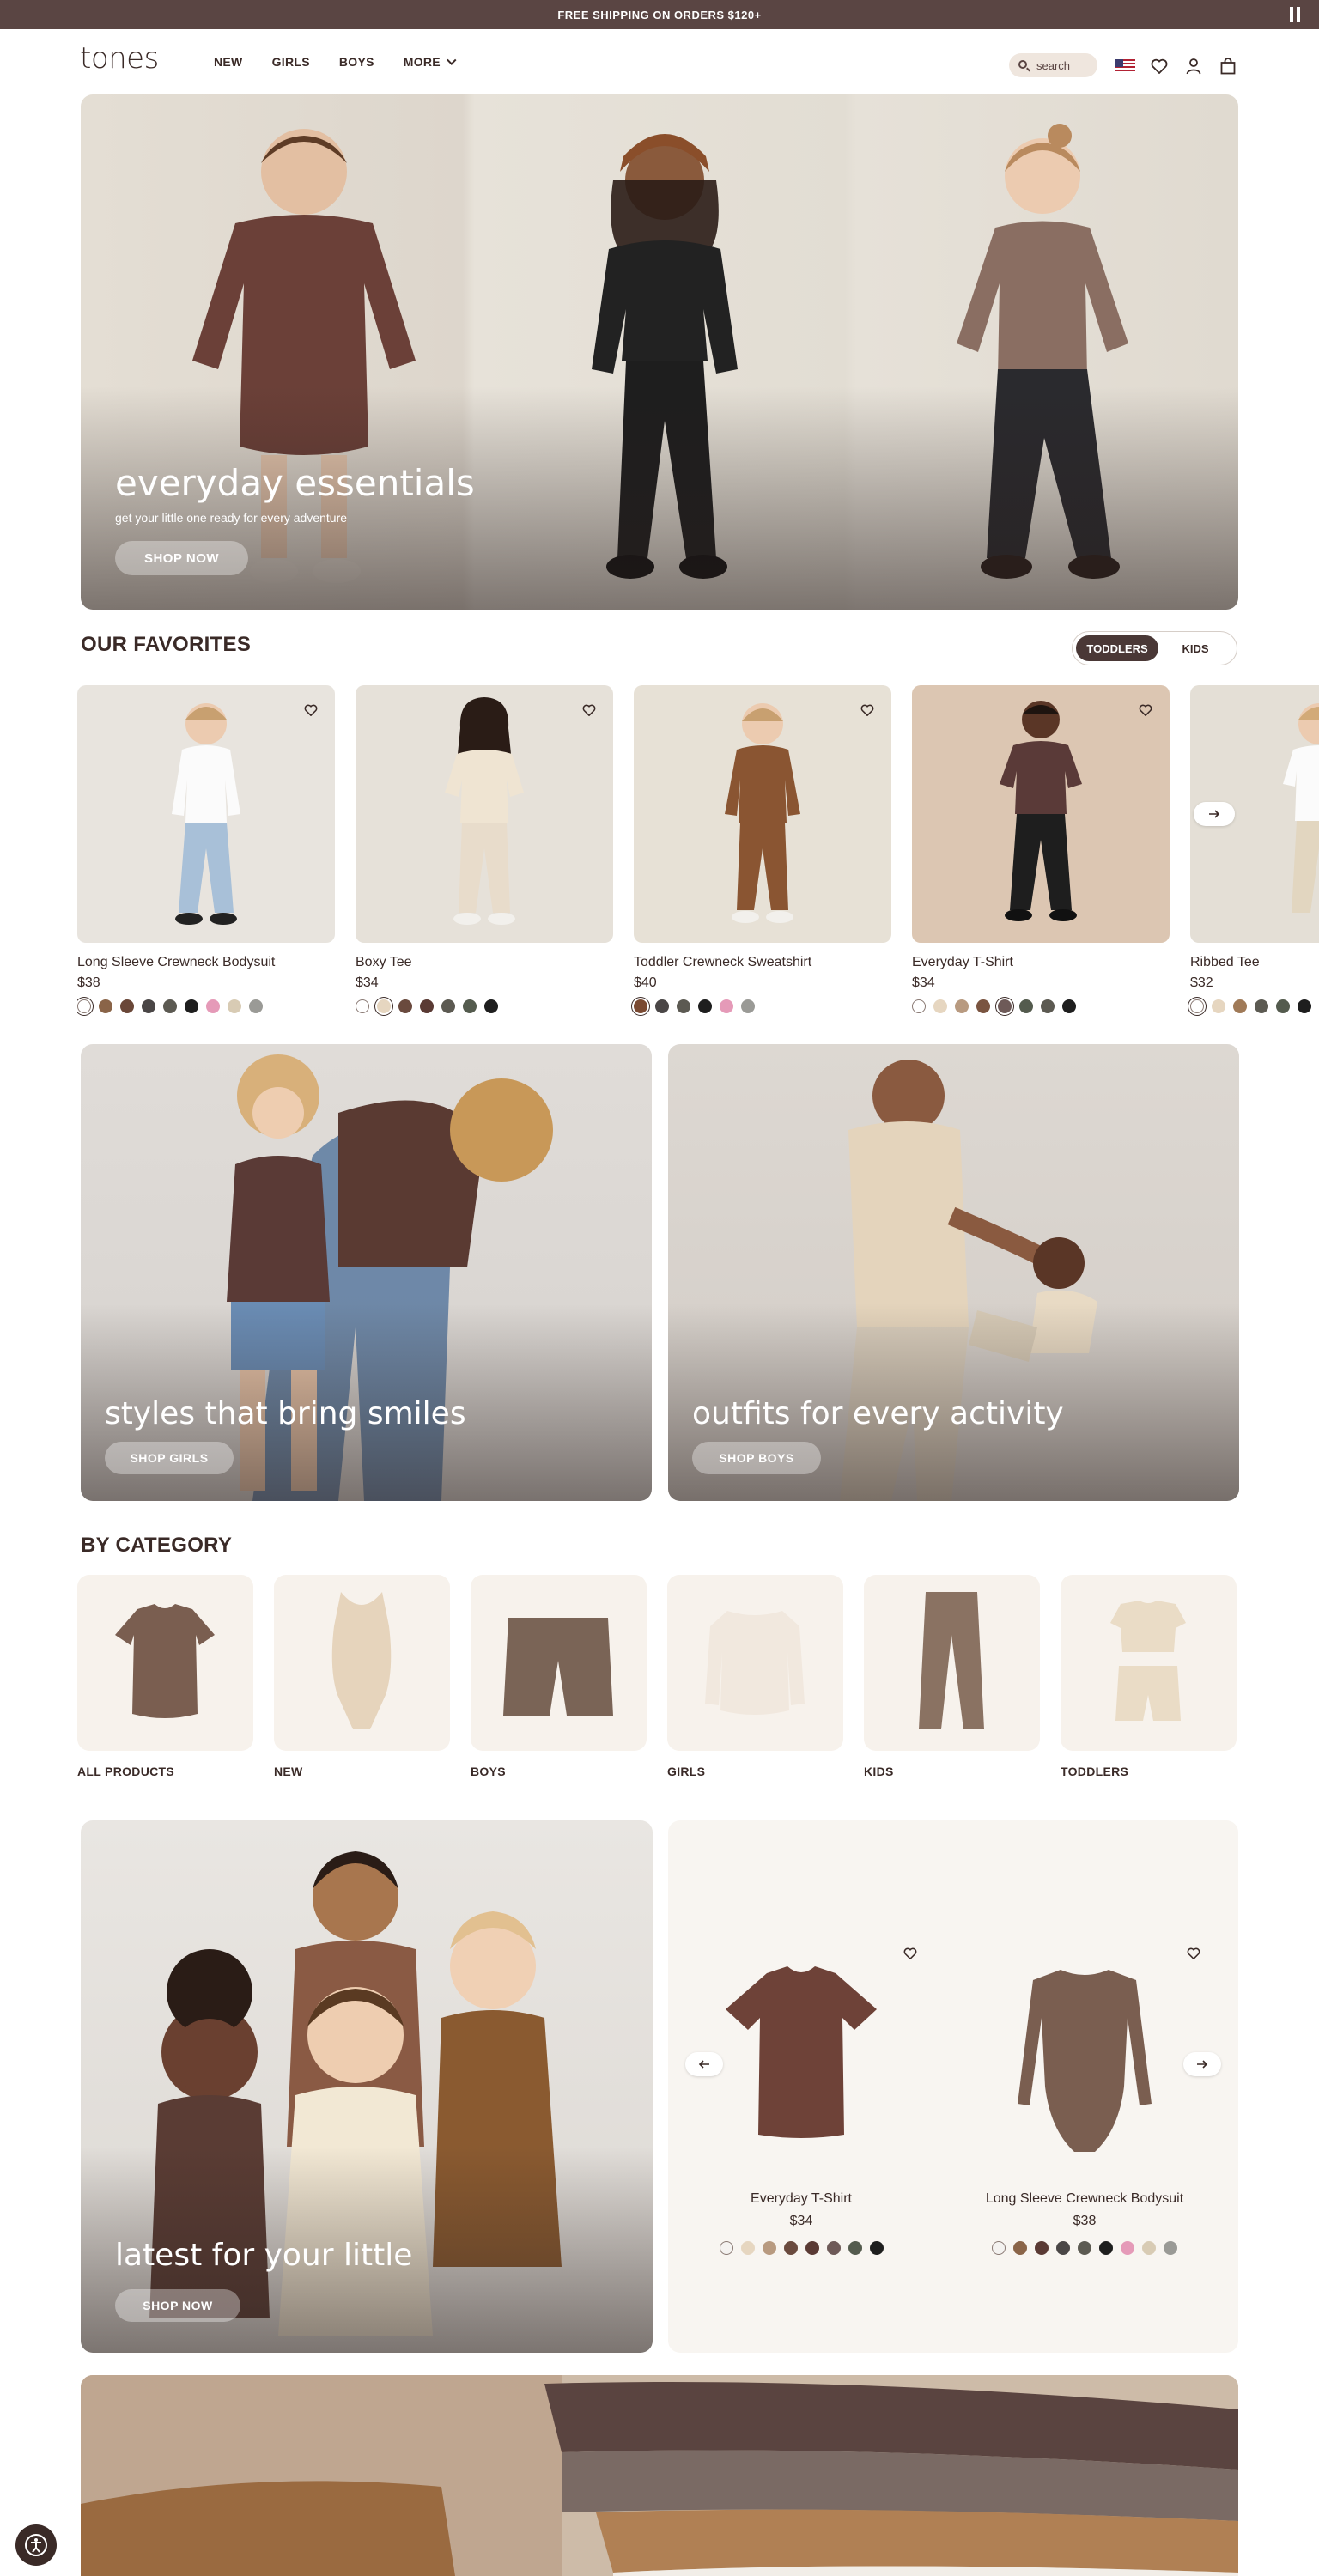  I want to click on age-toggle: TODDLERS KIDS, so click(1154, 648).